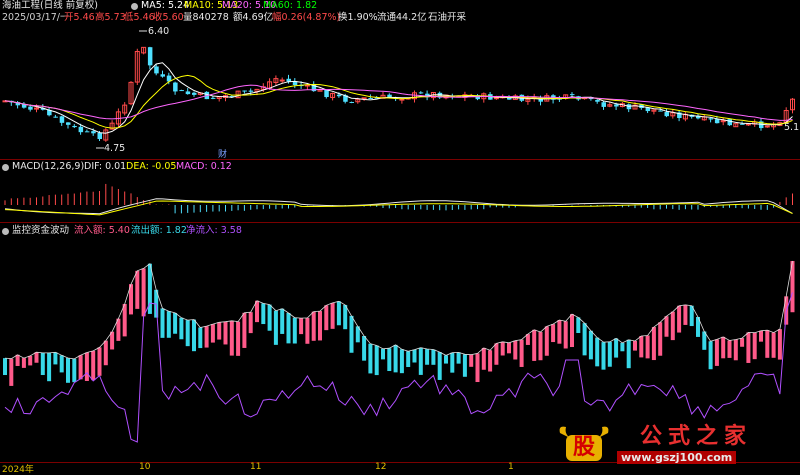  Describe the element at coordinates (145, 467) in the screenshot. I see `x-axis-label-10: 10` at that location.